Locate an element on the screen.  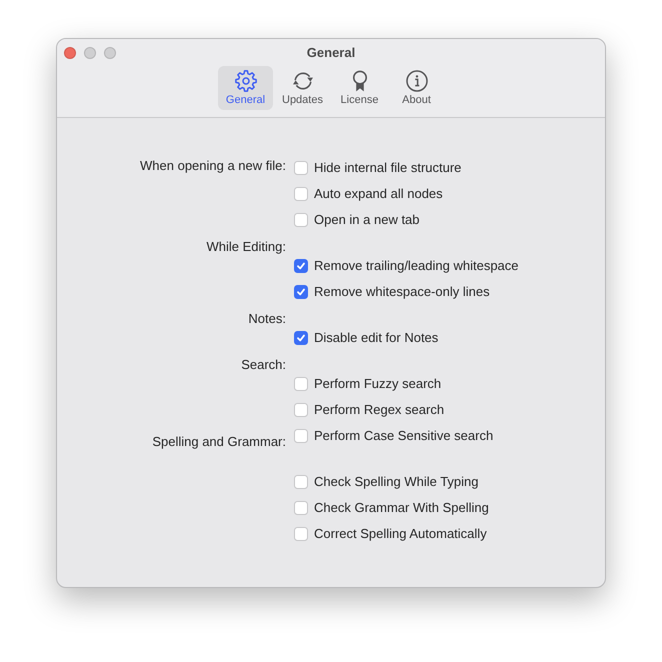
circular-arrows-icon is located at coordinates (303, 81).